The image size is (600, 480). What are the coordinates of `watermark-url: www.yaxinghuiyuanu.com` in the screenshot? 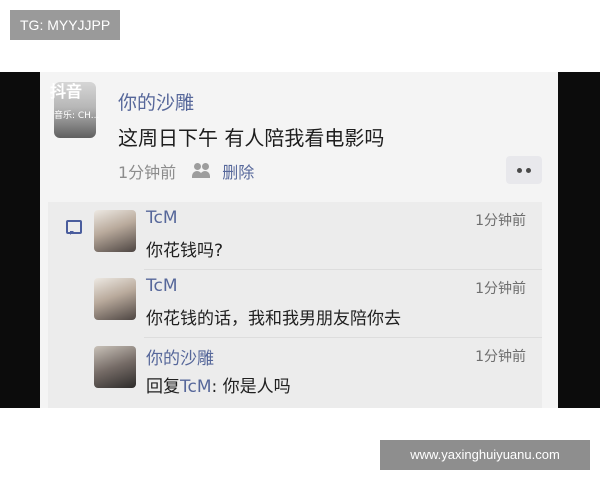 It's located at (485, 455).